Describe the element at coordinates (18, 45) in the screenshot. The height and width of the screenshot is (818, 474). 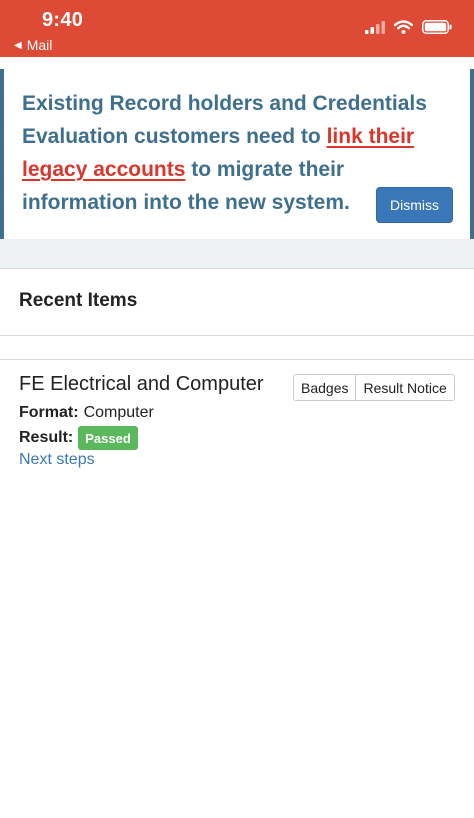
I see `back-triangle-icon: ◀` at that location.